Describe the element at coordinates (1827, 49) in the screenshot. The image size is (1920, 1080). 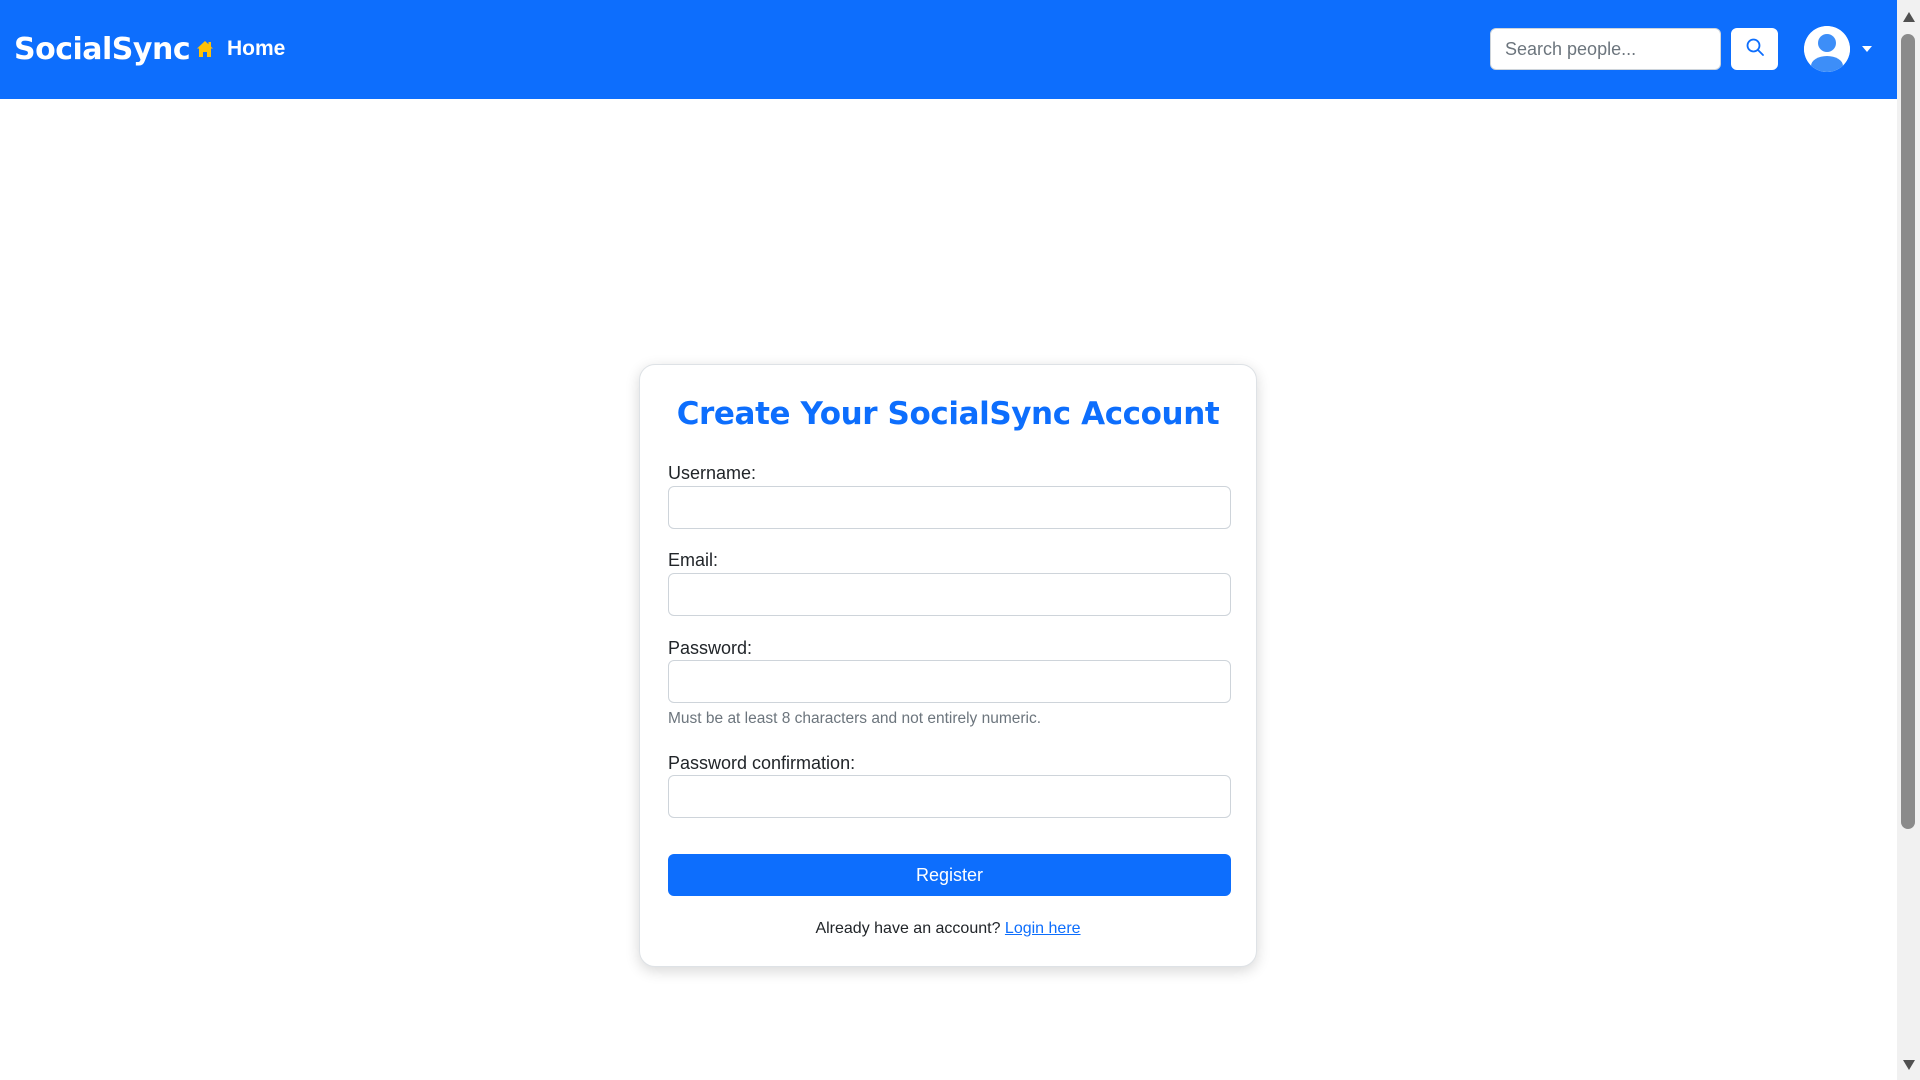
I see `user-avatar-icon` at that location.